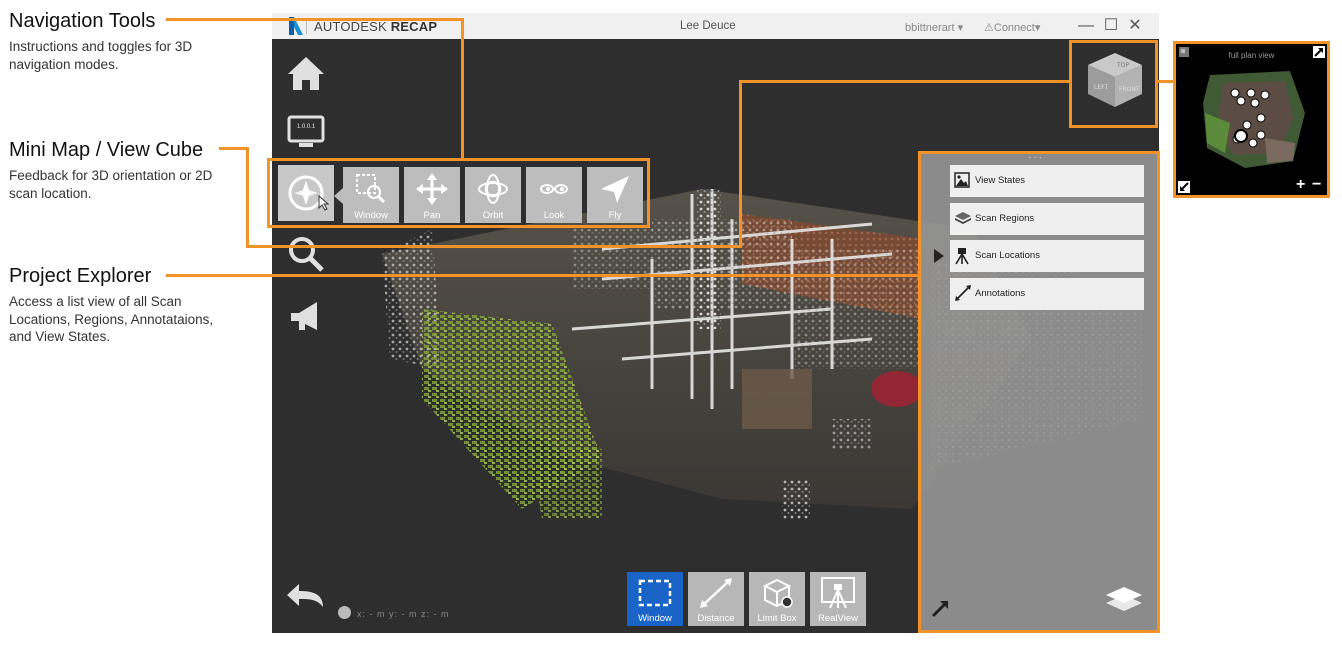 The width and height of the screenshot is (1342, 658). What do you see at coordinates (777, 618) in the screenshot?
I see `limit-box-label: Limit Box` at bounding box center [777, 618].